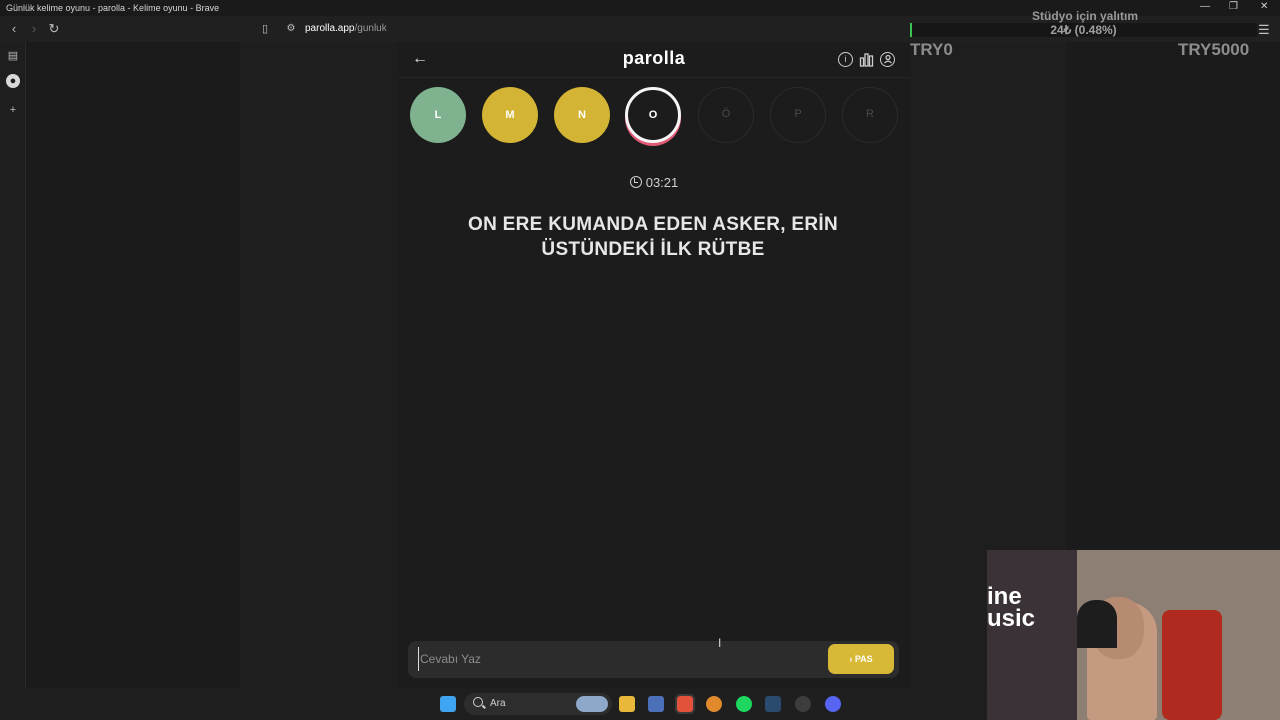 The height and width of the screenshot is (720, 1280). Describe the element at coordinates (319, 365) in the screenshot. I see `left-panel` at that location.